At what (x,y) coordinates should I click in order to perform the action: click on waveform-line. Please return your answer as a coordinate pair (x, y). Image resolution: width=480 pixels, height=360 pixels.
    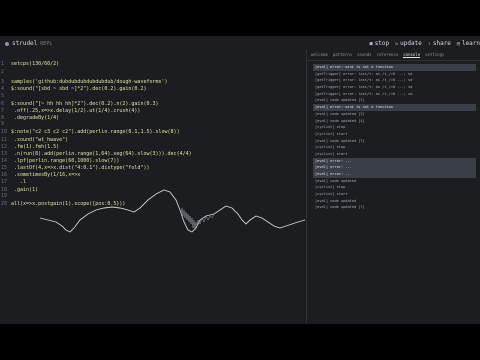
    Looking at the image, I should click on (172, 211).